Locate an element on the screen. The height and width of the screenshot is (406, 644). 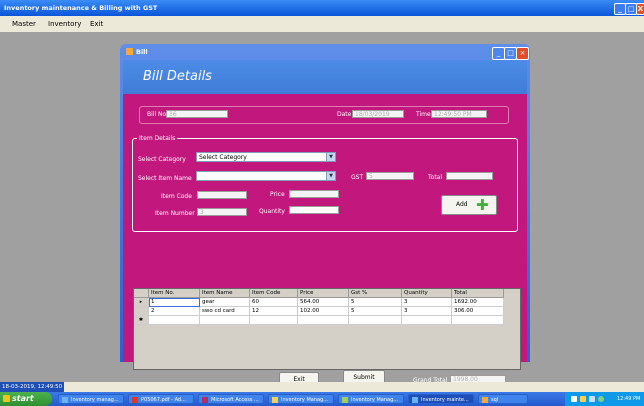
category-label: Select Category is located at coordinates (162, 159).